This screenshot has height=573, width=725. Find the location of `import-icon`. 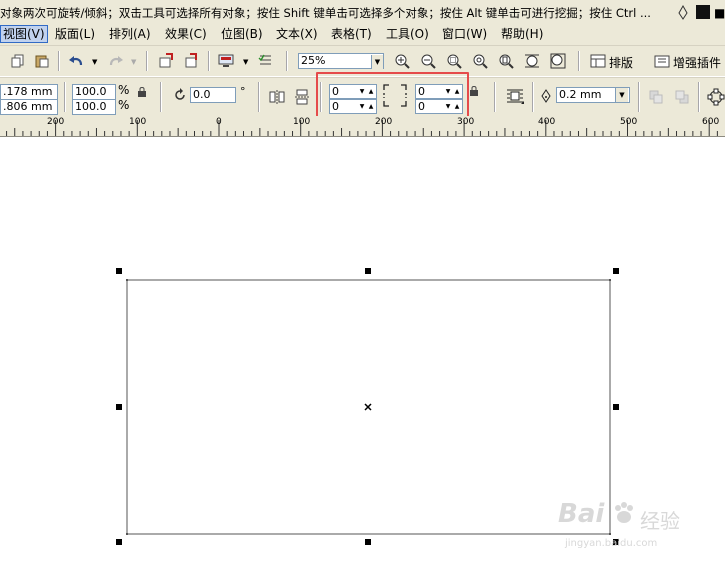

import-icon is located at coordinates (166, 60).